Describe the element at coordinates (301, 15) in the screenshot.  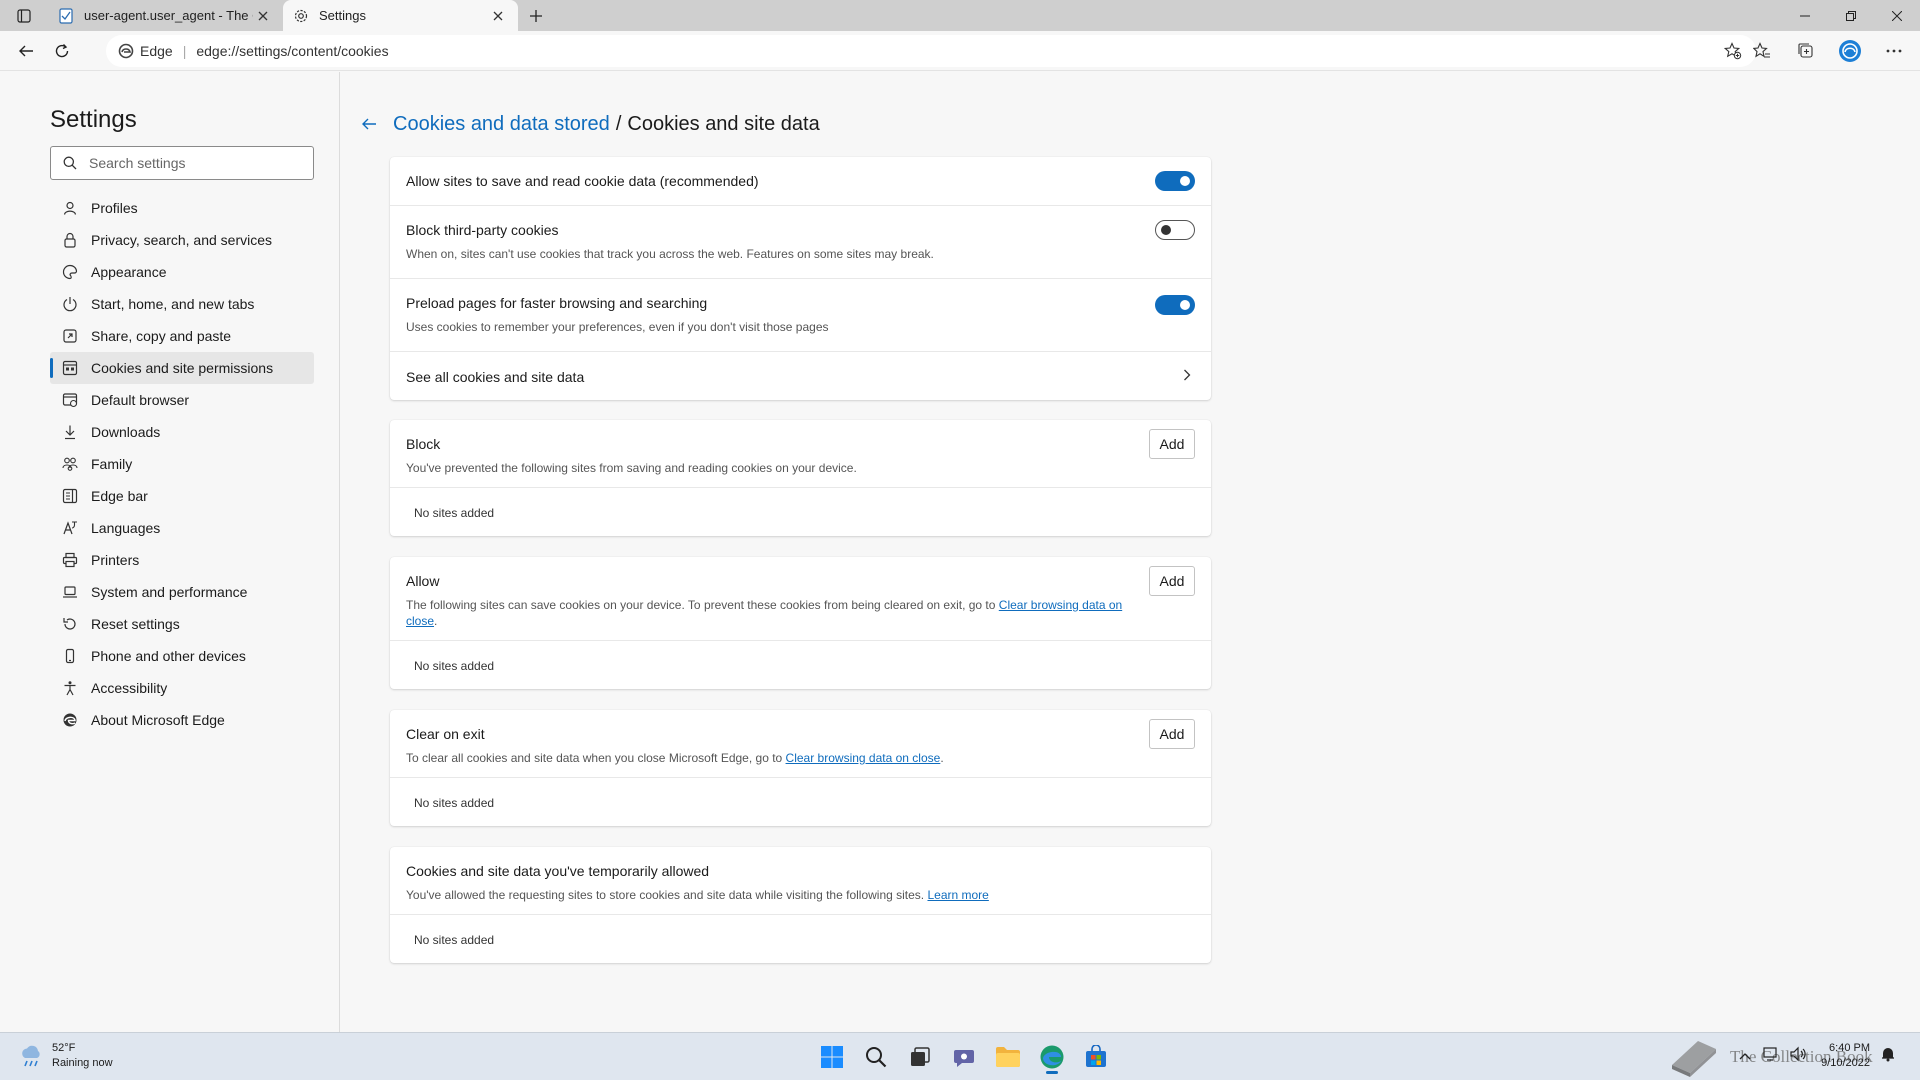
I see `gear-icon` at that location.